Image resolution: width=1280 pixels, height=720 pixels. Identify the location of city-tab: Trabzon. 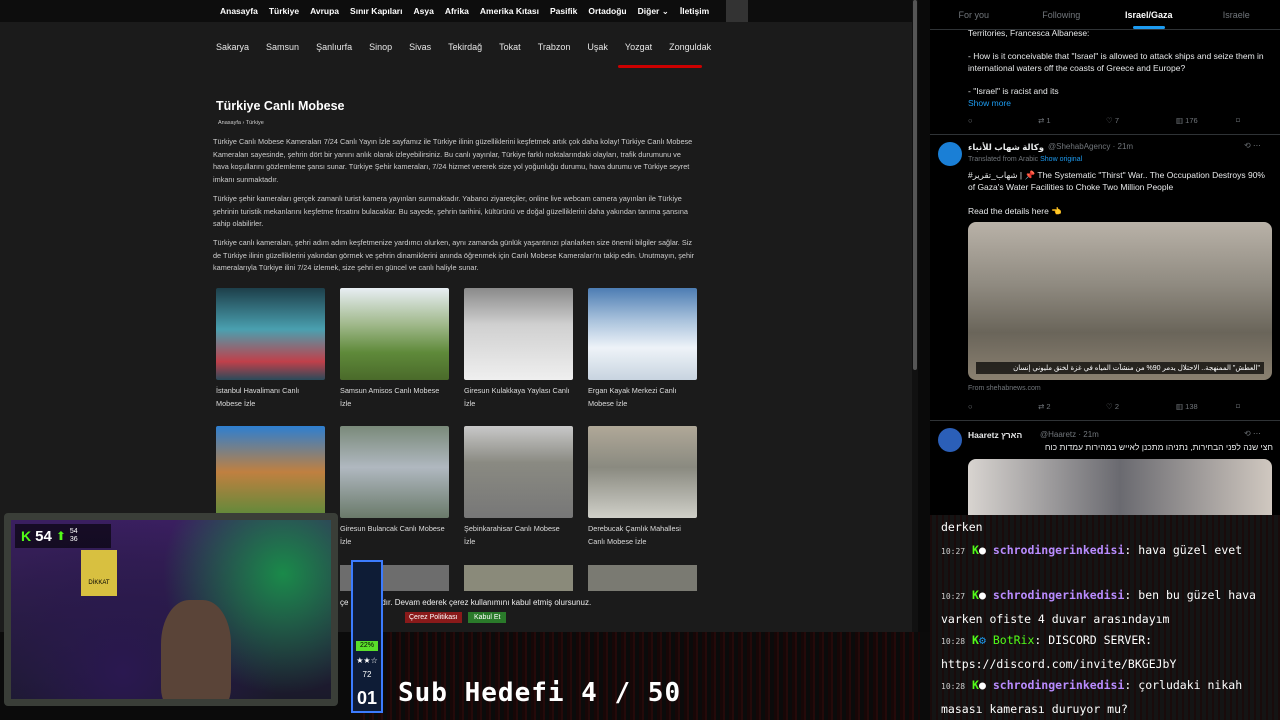
(554, 52).